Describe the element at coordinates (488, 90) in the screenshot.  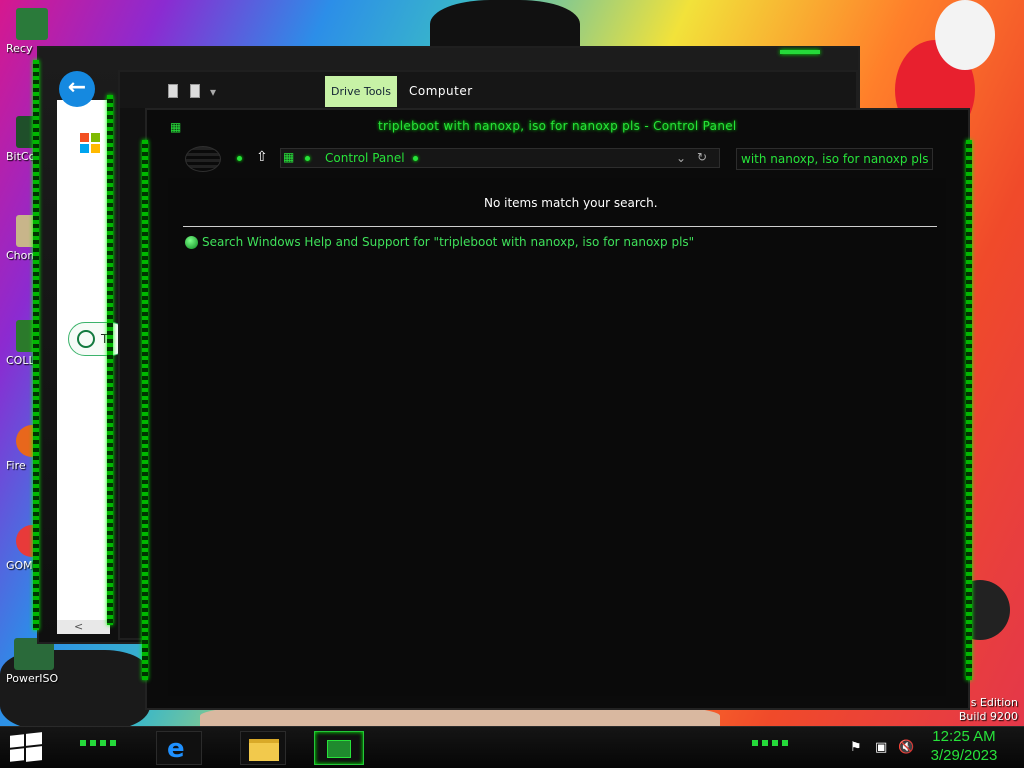
I see `computer-window-toolbar` at that location.